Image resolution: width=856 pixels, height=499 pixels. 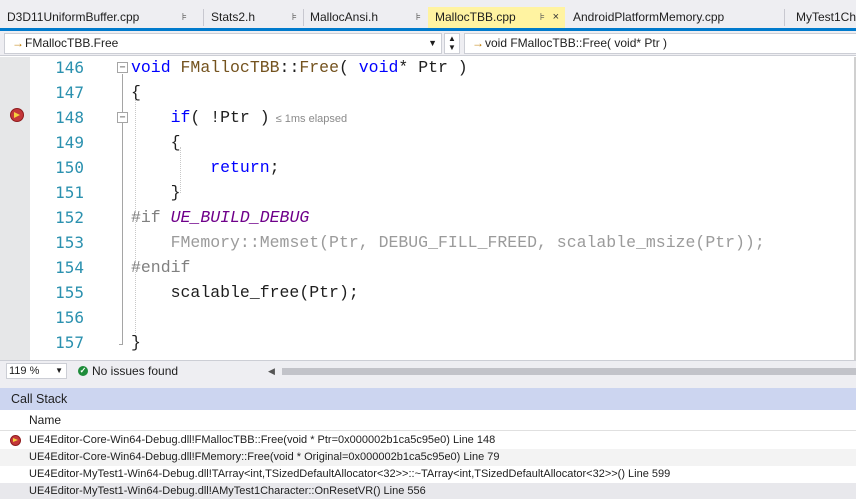 What do you see at coordinates (428, 399) in the screenshot?
I see `call-stack-title: Call Stack` at bounding box center [428, 399].